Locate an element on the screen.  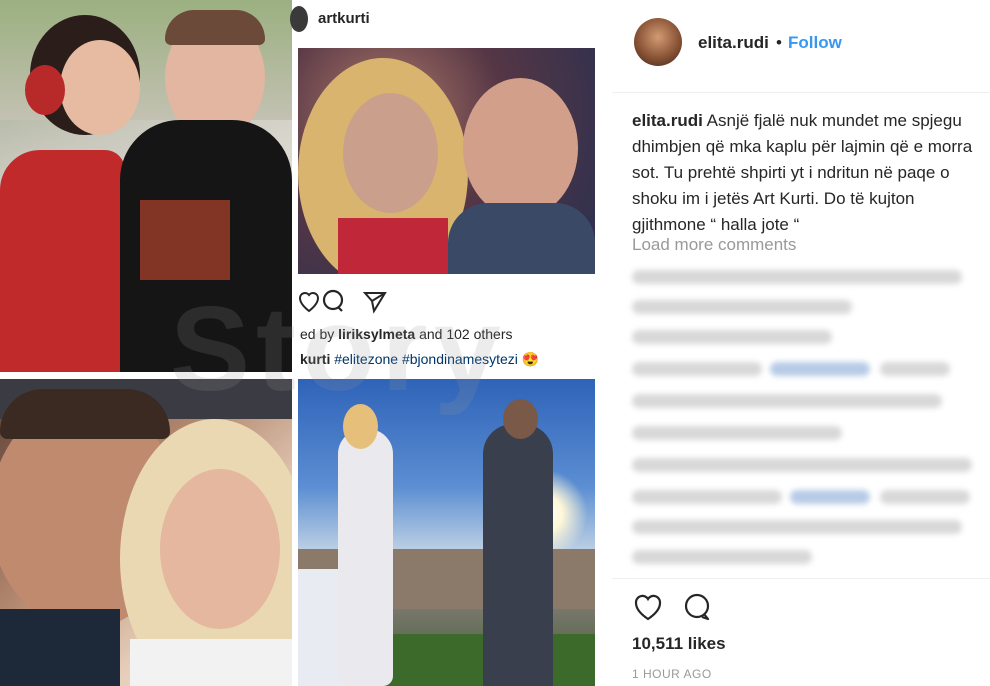
follow-button: Follow is located at coordinates (815, 43).